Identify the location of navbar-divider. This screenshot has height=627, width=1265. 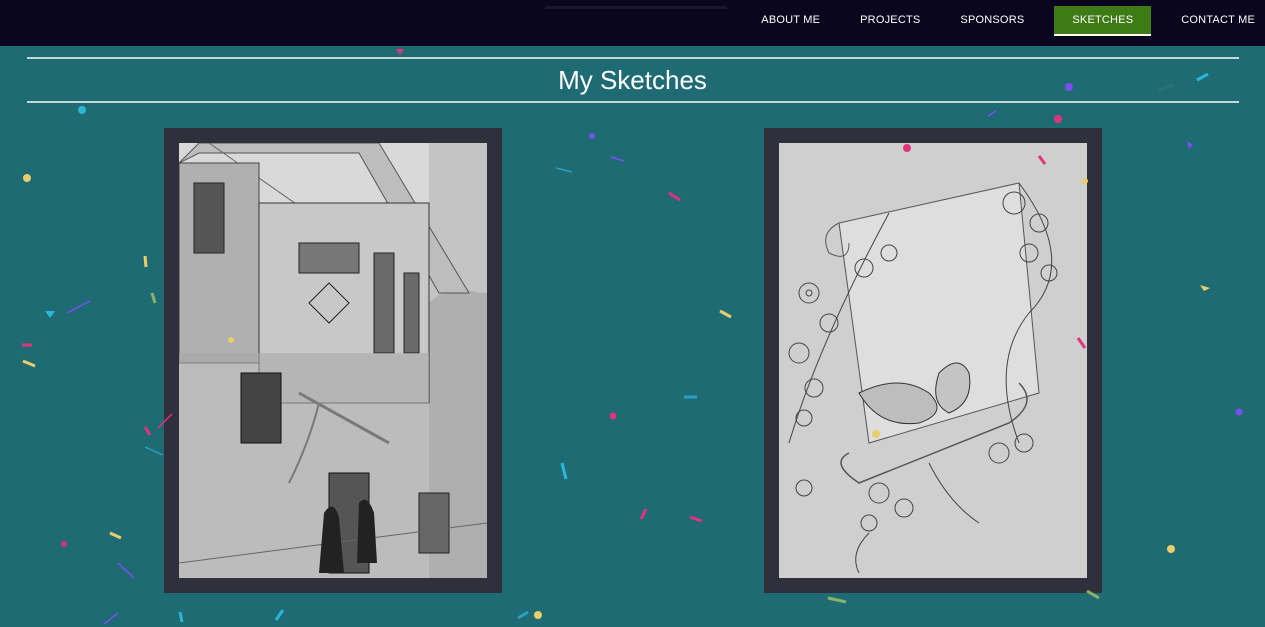
(636, 7).